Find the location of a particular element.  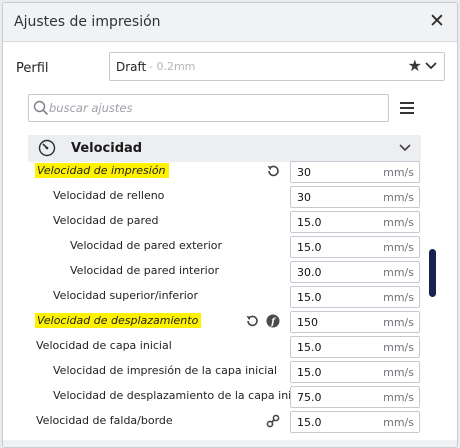

profile-layer-height: - 0.2mm is located at coordinates (172, 66).